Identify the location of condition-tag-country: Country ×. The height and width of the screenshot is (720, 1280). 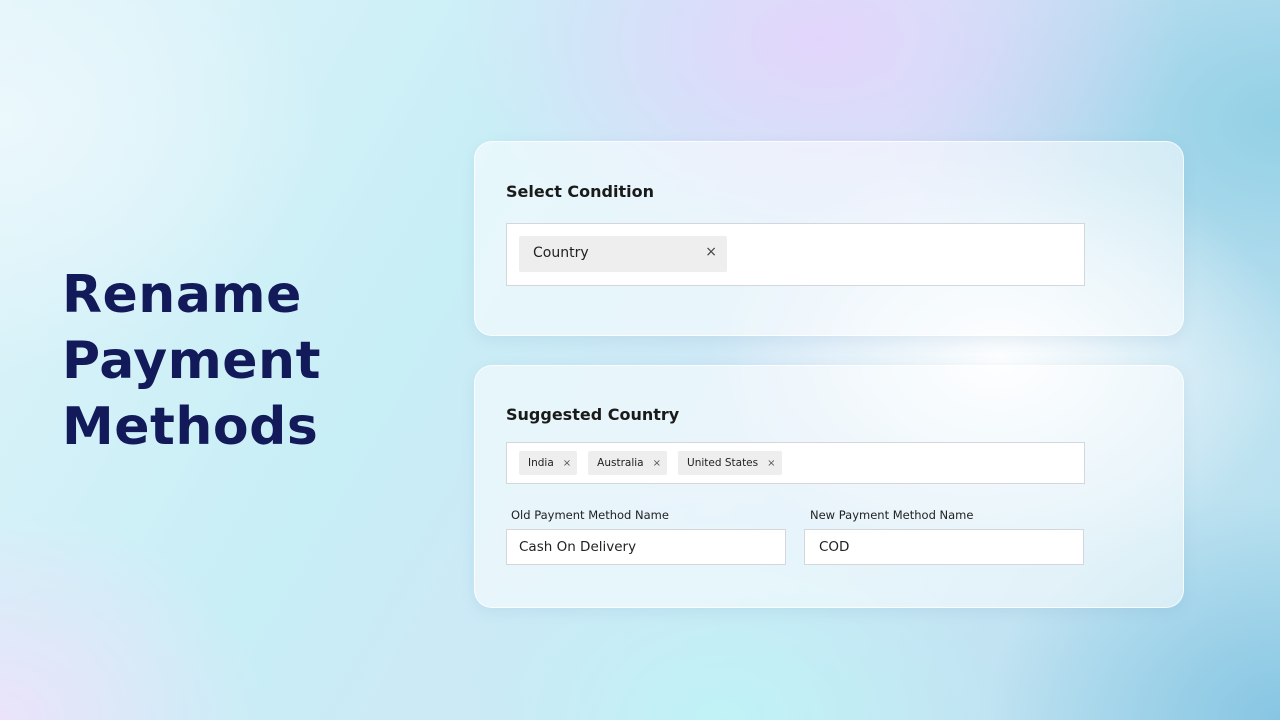
(623, 254).